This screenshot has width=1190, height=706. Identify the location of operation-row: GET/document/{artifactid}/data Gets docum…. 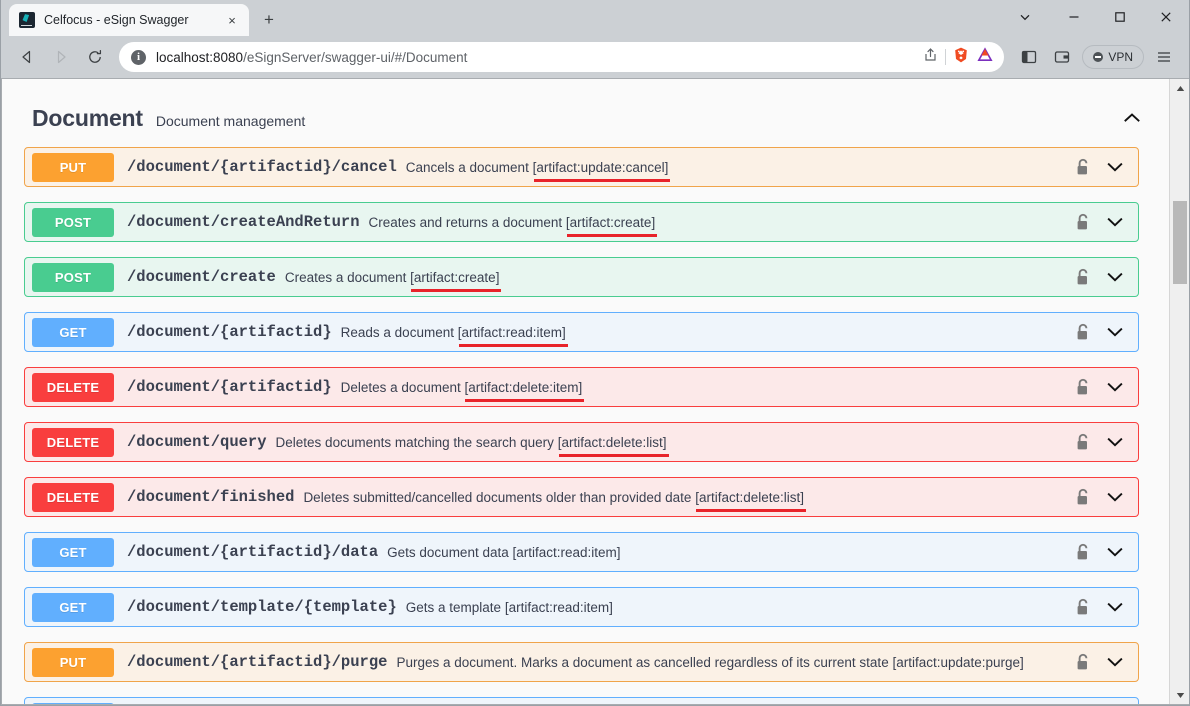
(581, 552).